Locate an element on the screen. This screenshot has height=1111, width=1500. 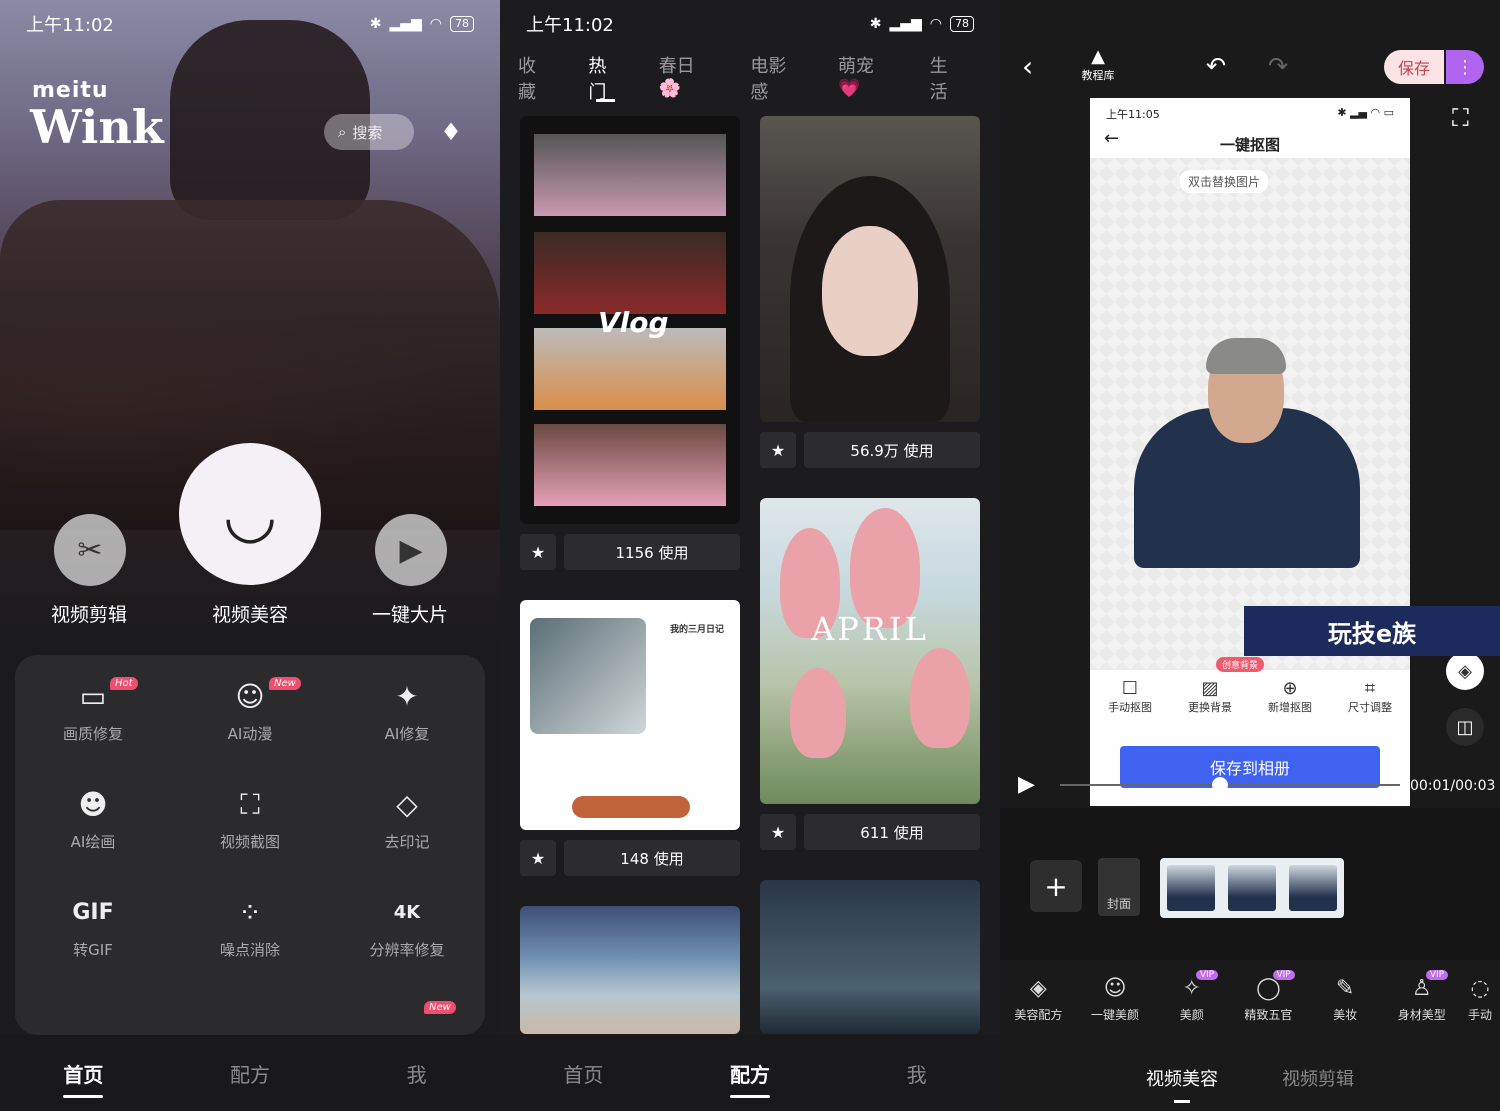
more-options-icon: ⋮ is located at coordinates (1465, 67).